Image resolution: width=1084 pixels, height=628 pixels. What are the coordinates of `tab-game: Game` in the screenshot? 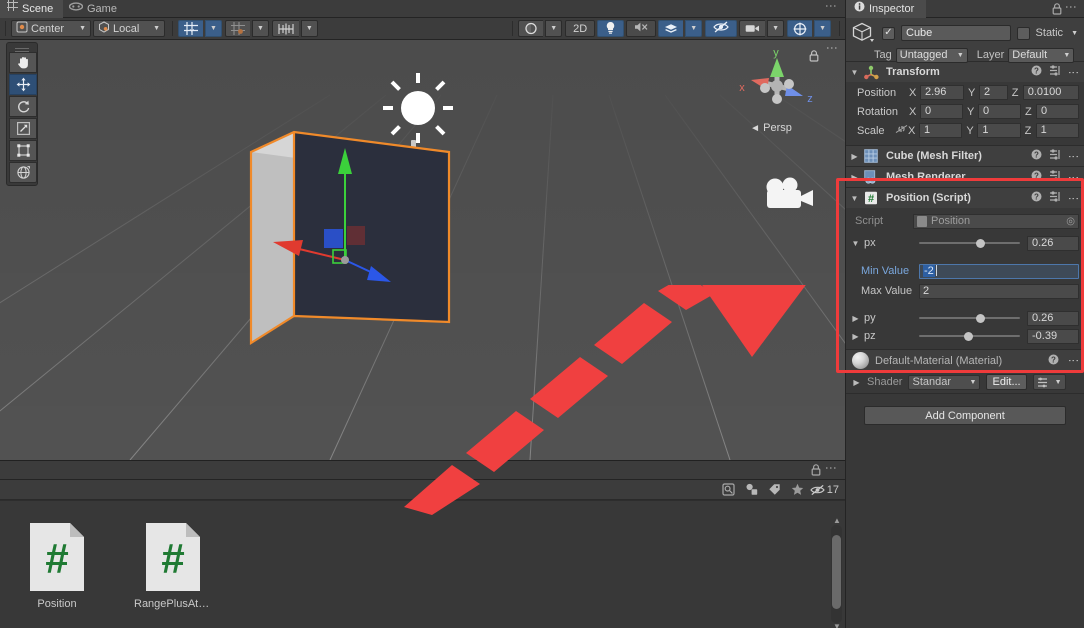 It's located at (94, 9).